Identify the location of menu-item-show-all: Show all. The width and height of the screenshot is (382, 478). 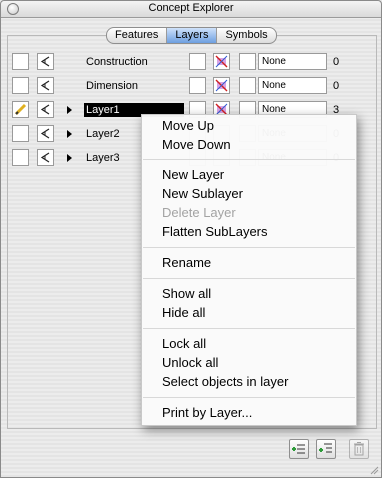
(186, 294).